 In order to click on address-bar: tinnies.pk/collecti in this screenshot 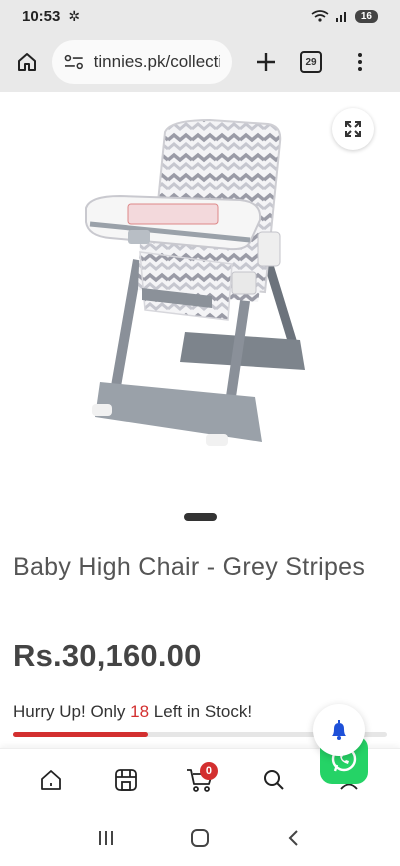, I will do `click(142, 62)`.